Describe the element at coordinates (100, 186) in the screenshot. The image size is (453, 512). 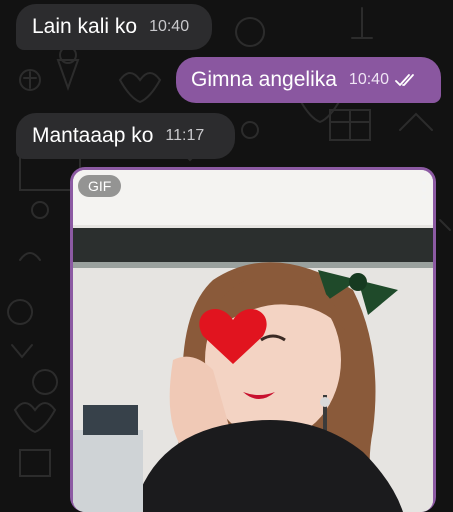
I see `gif-badge: GIF` at that location.